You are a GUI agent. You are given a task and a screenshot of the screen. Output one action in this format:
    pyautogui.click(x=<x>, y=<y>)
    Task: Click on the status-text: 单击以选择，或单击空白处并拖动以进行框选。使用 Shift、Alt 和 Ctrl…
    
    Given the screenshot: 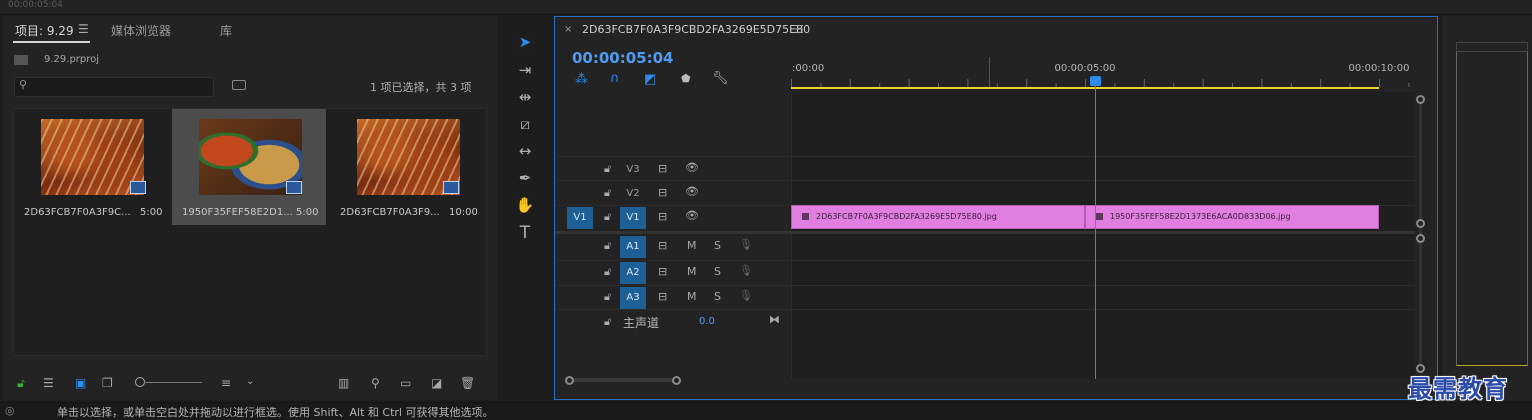 What is the action you would take?
    pyautogui.click(x=275, y=412)
    